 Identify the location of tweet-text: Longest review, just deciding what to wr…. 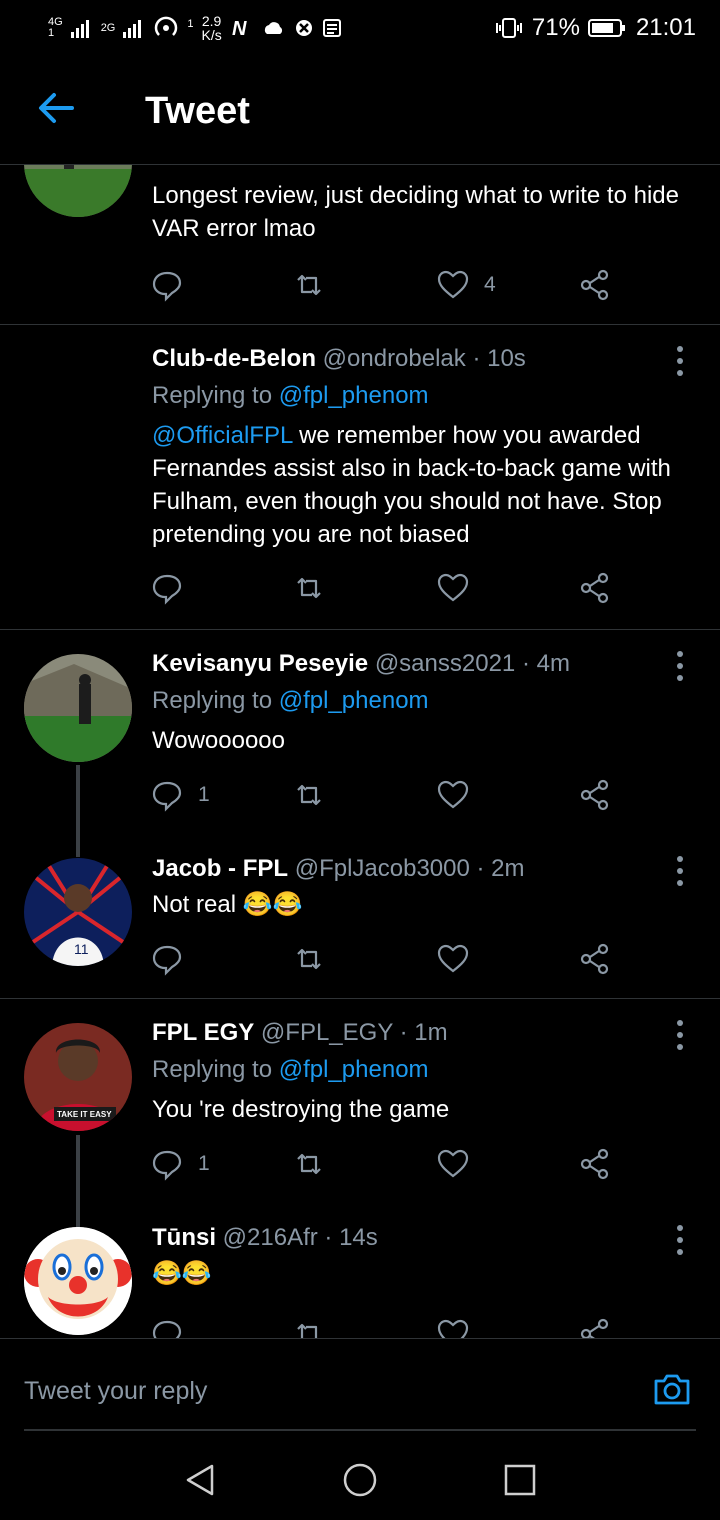
(415, 212).